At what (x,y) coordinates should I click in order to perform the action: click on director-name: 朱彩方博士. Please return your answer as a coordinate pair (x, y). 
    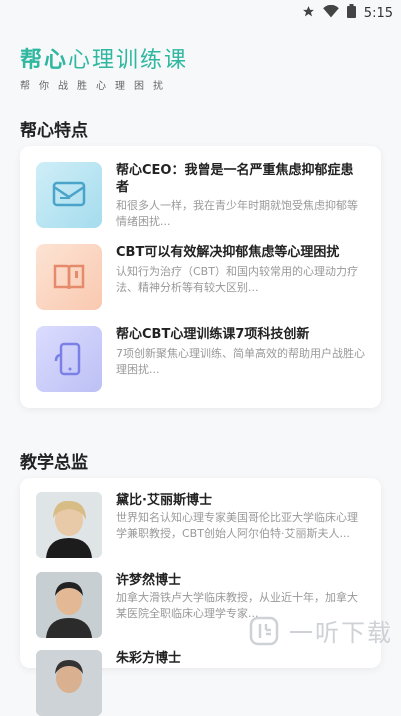
    Looking at the image, I should click on (149, 658).